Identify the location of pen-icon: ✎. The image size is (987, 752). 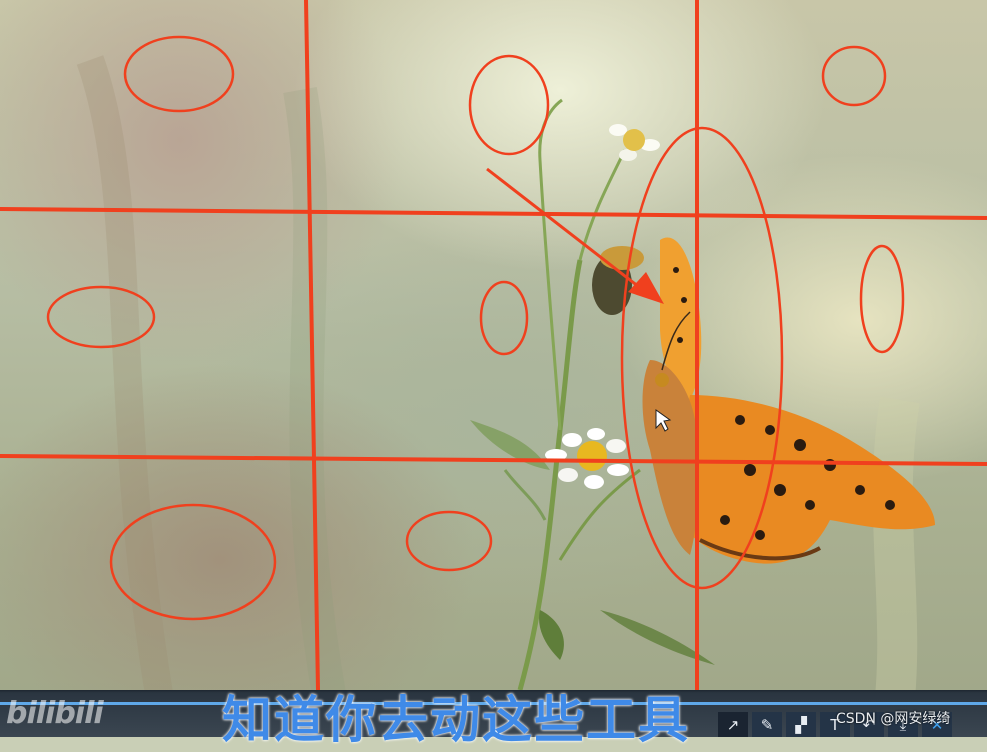
(767, 724).